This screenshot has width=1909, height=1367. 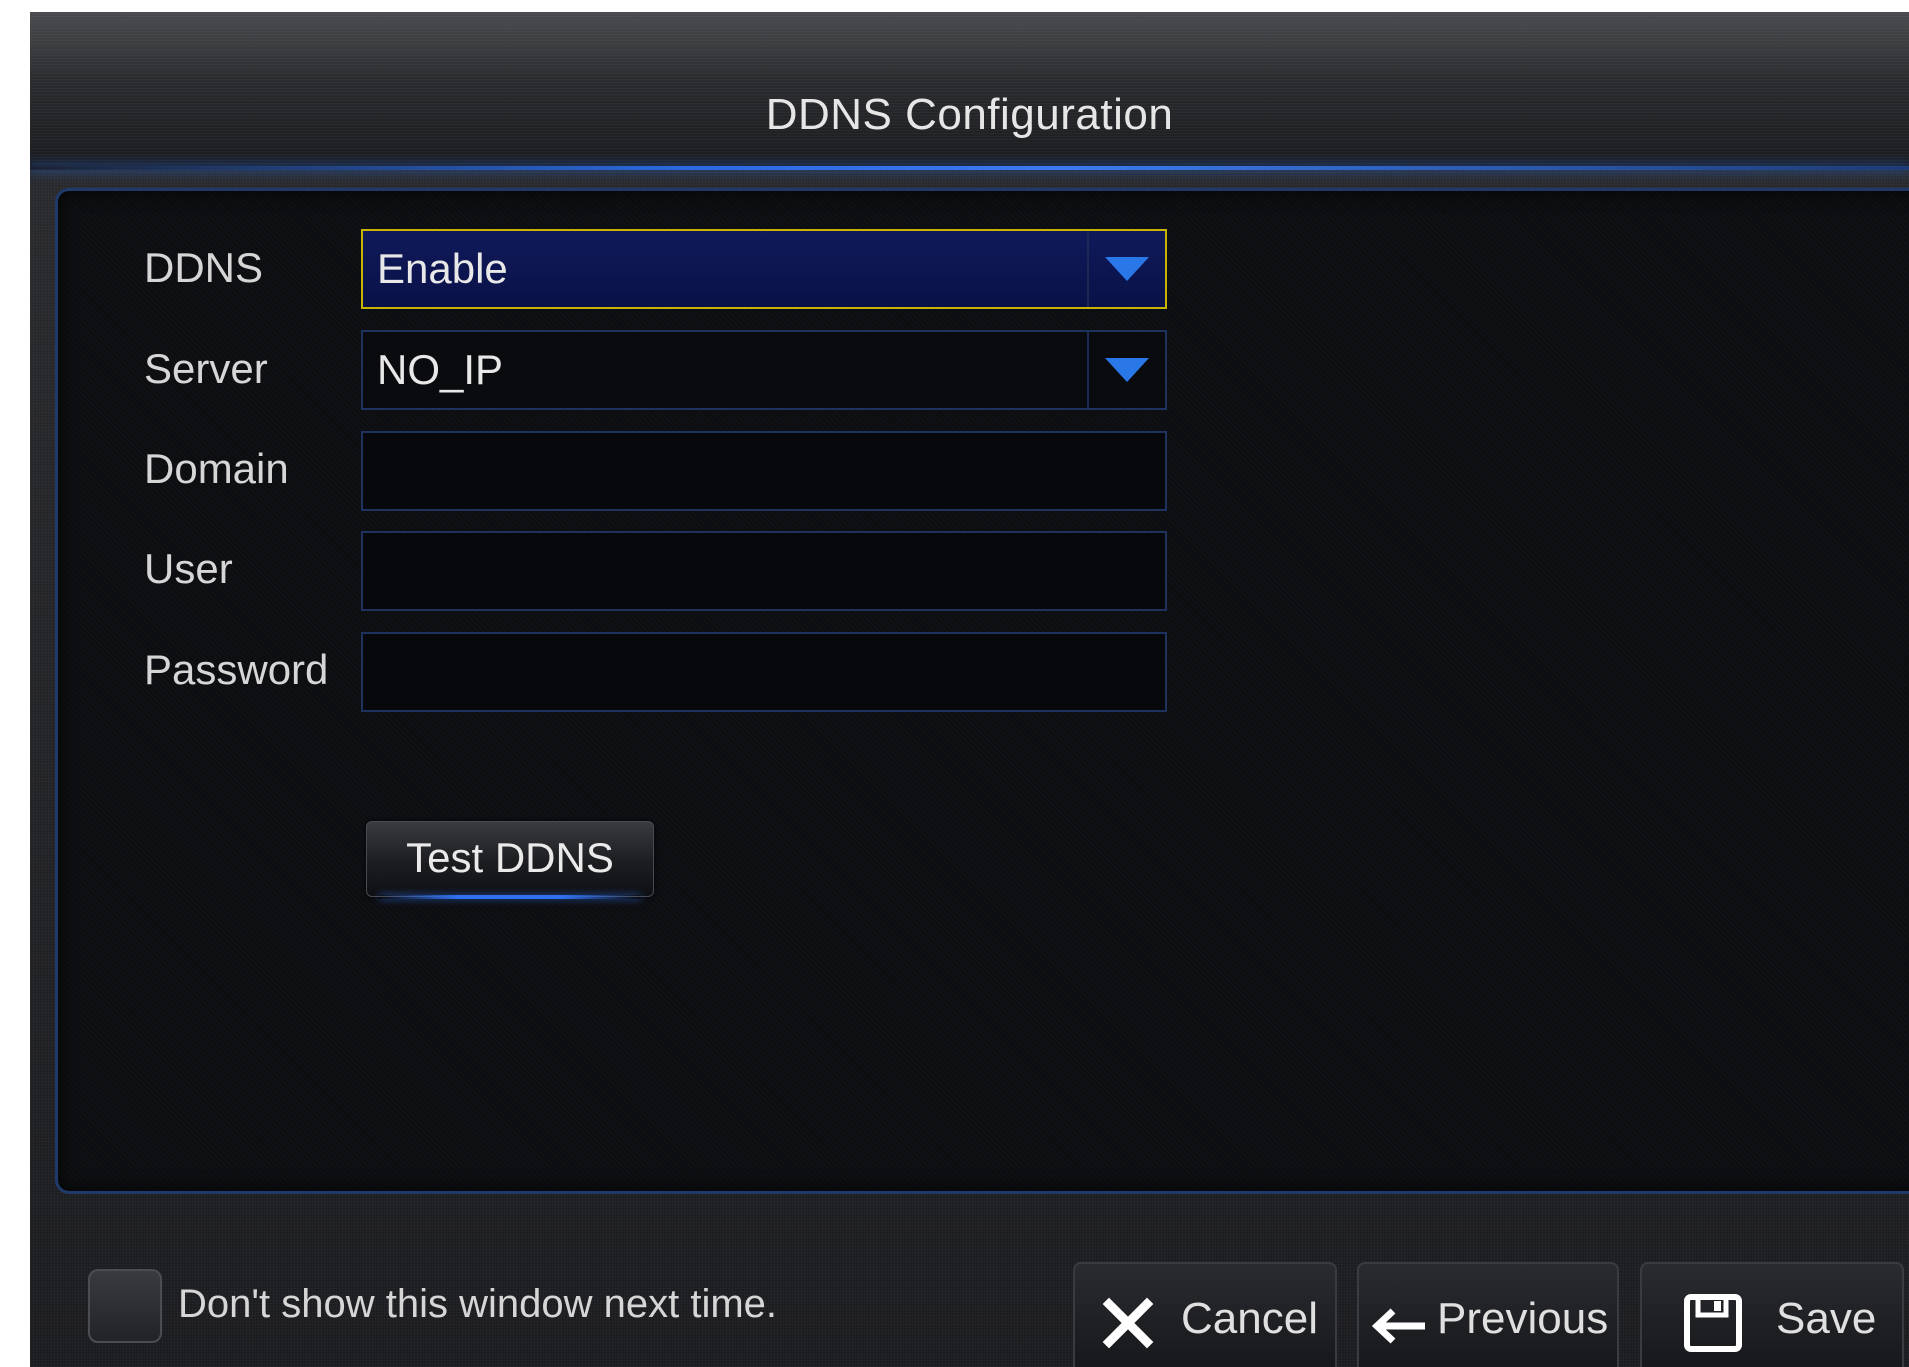 What do you see at coordinates (764, 370) in the screenshot?
I see `server-select: NO_IP` at bounding box center [764, 370].